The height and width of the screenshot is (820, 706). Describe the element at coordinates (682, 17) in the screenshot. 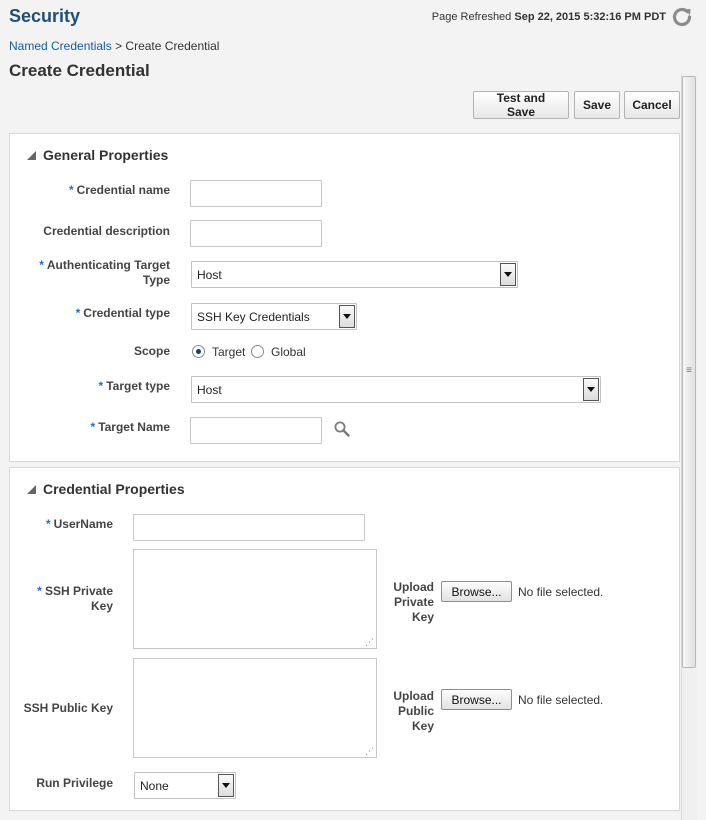

I see `refresh-icon` at that location.